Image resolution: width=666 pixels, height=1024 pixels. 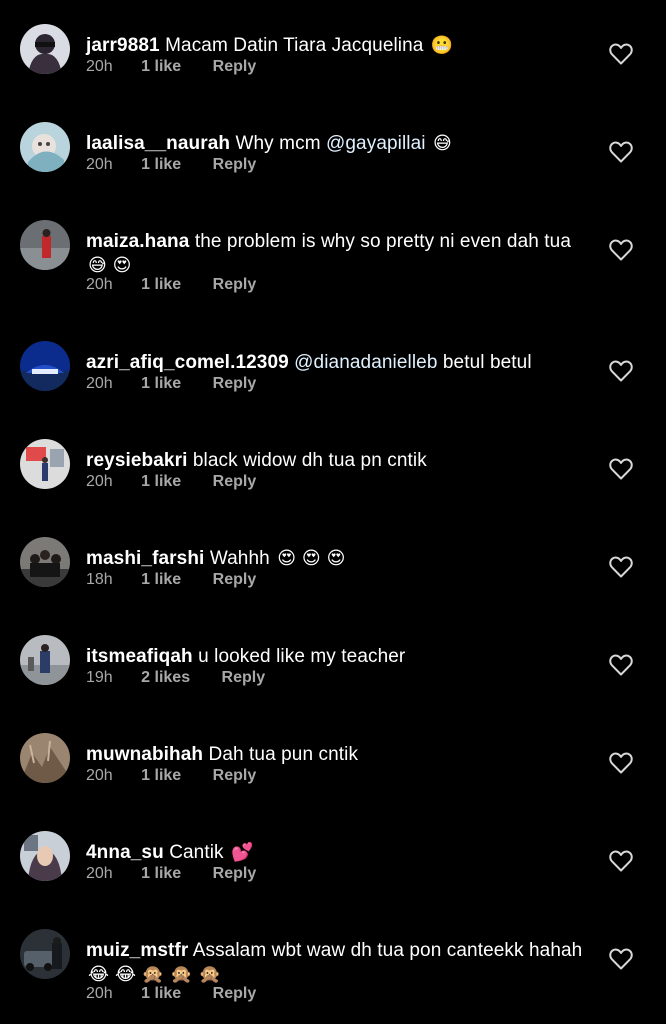 What do you see at coordinates (137, 241) in the screenshot?
I see `username-link: maiza.hana` at bounding box center [137, 241].